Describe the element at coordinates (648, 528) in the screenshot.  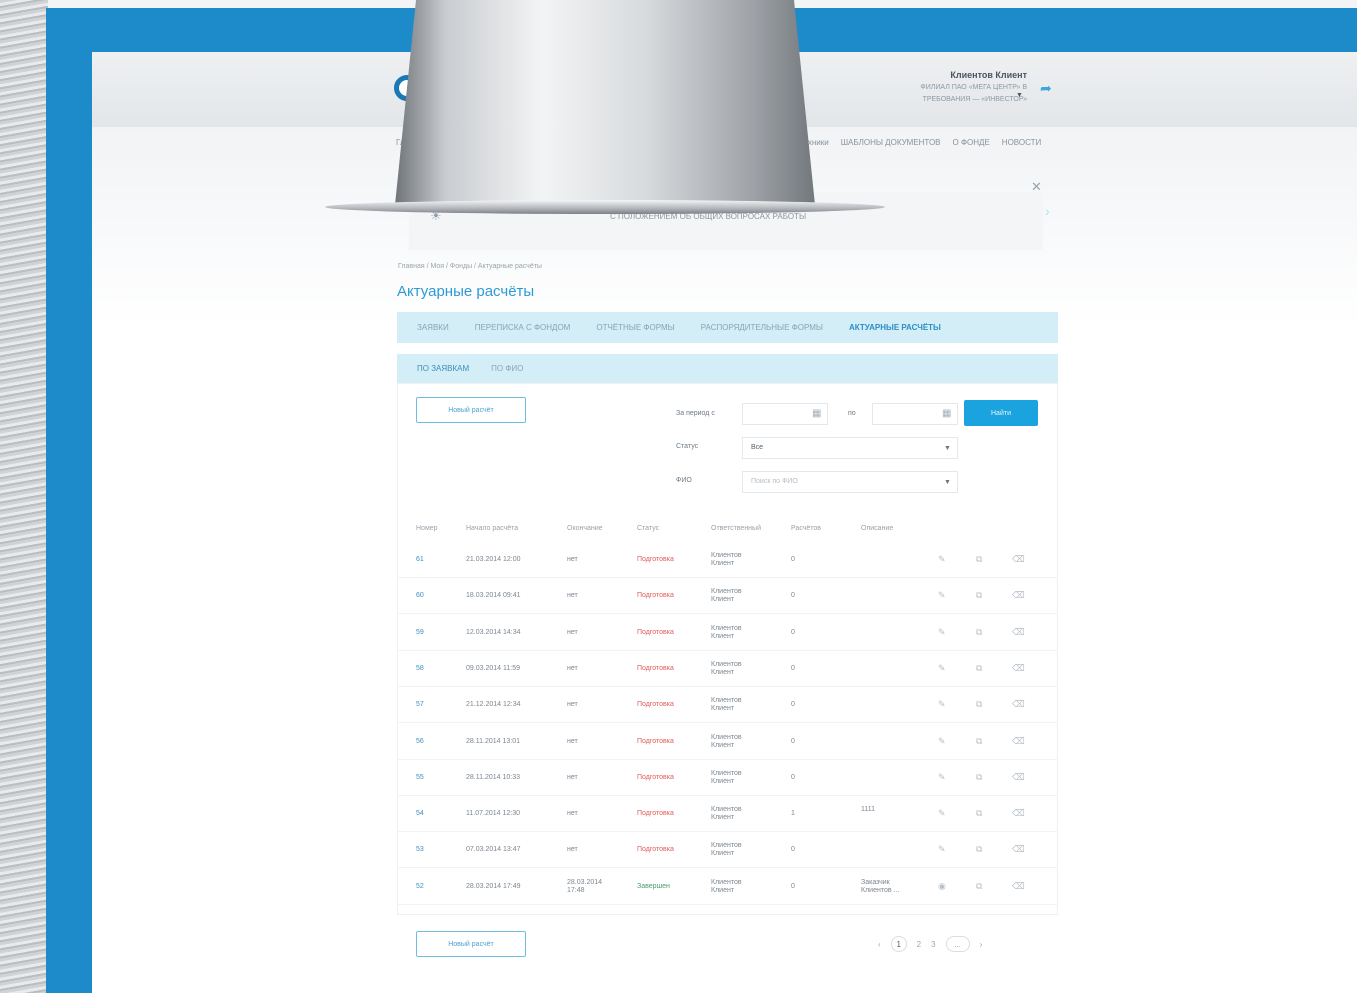
I see `column-header: Статус` at that location.